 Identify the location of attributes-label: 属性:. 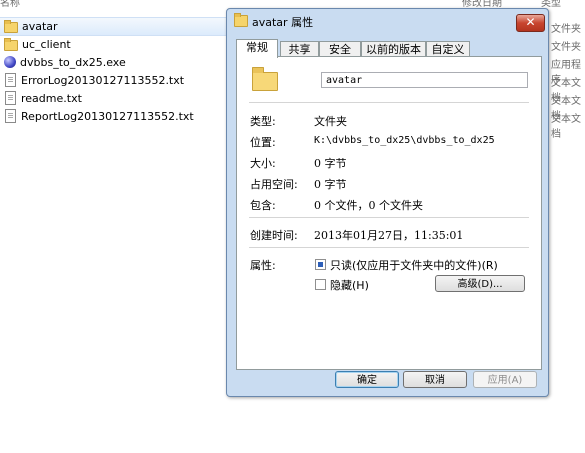
(263, 265).